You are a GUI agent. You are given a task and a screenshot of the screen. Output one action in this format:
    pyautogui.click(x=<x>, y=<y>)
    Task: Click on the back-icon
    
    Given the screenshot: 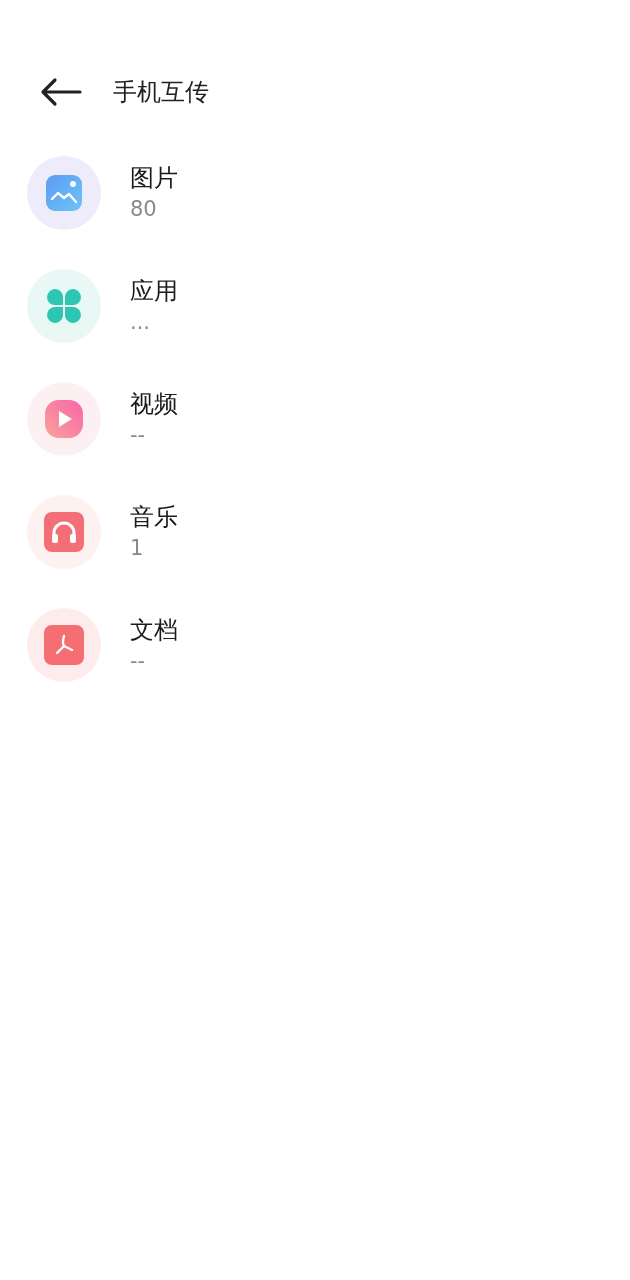 What is the action you would take?
    pyautogui.click(x=61, y=92)
    